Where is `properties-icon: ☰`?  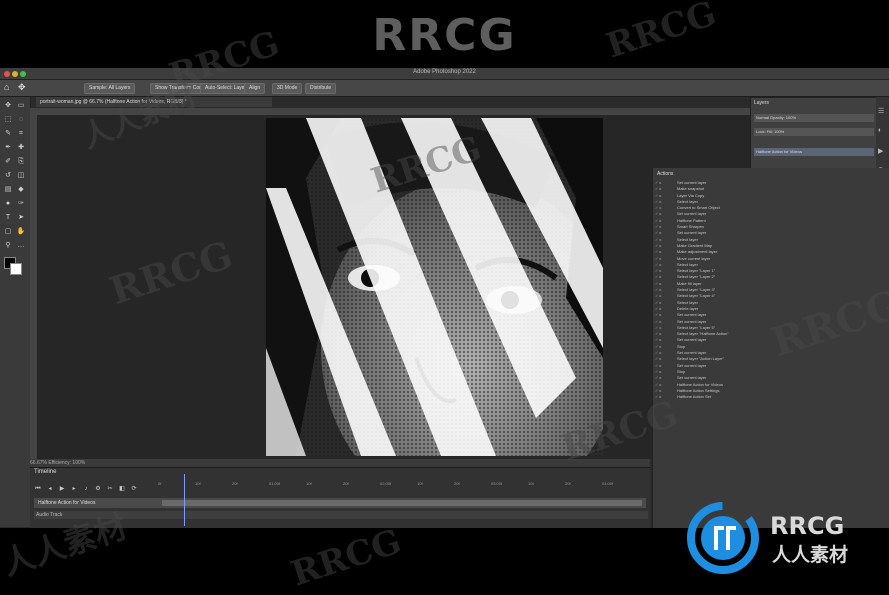 properties-icon: ☰ is located at coordinates (881, 111).